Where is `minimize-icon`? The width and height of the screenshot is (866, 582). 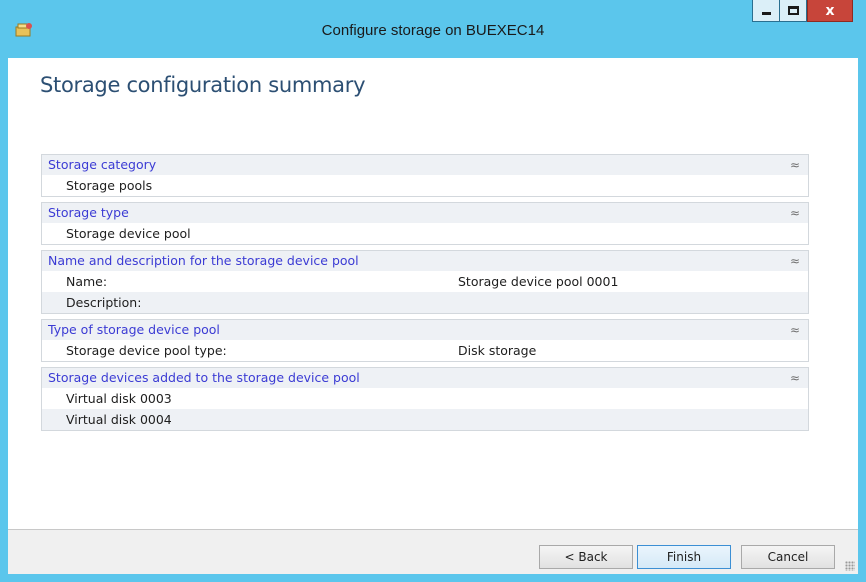
minimize-icon is located at coordinates (766, 13).